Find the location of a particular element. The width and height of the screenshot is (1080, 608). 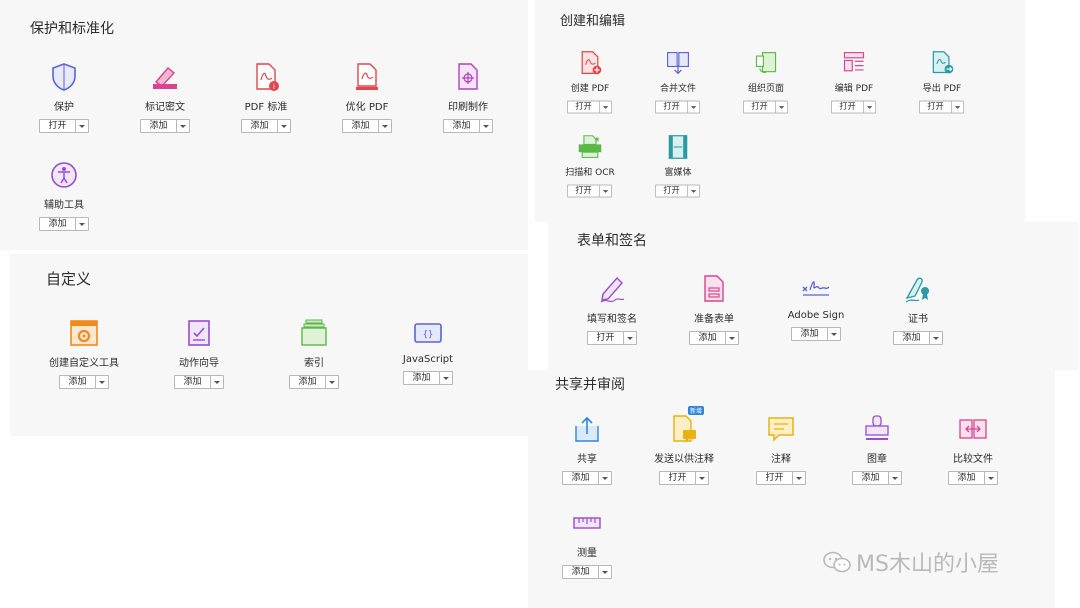

section-title-protect: 保护和标准化 is located at coordinates (72, 29).